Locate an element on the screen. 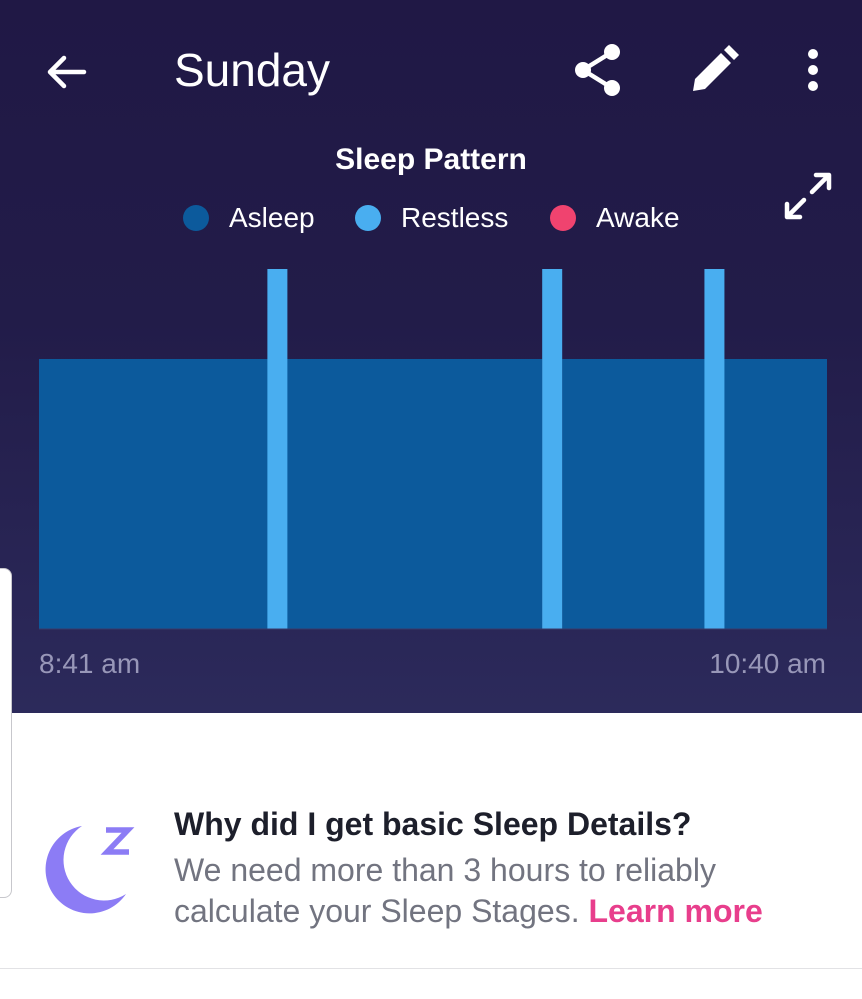 Image resolution: width=862 pixels, height=999 pixels. chart-title: Sleep Pattern is located at coordinates (431, 159).